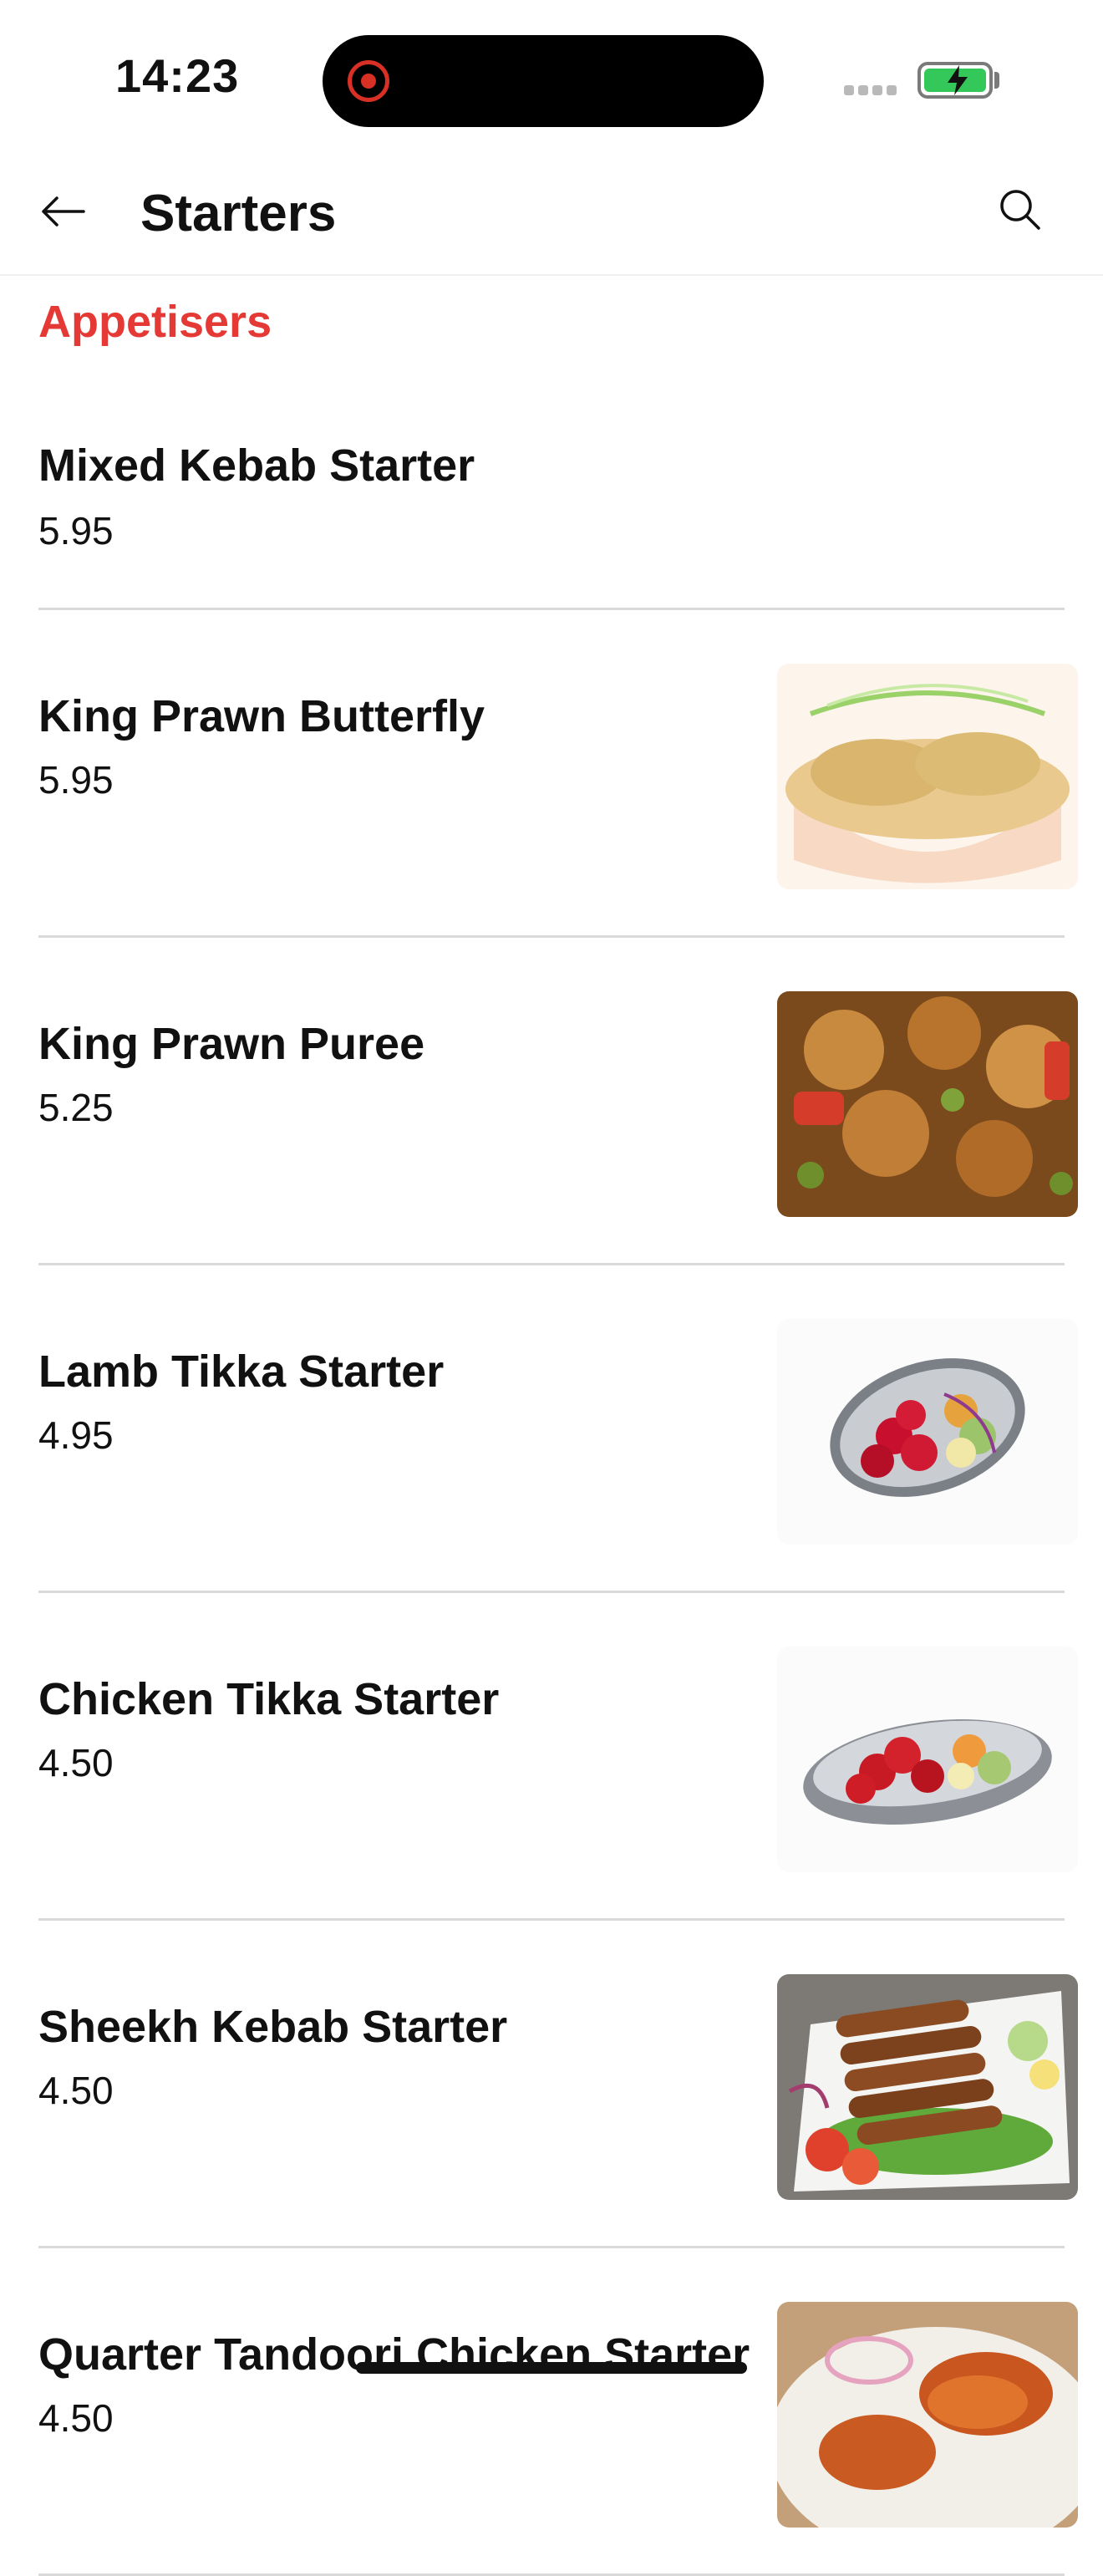 This screenshot has height=2576, width=1103. I want to click on charging-bolt-icon, so click(958, 80).